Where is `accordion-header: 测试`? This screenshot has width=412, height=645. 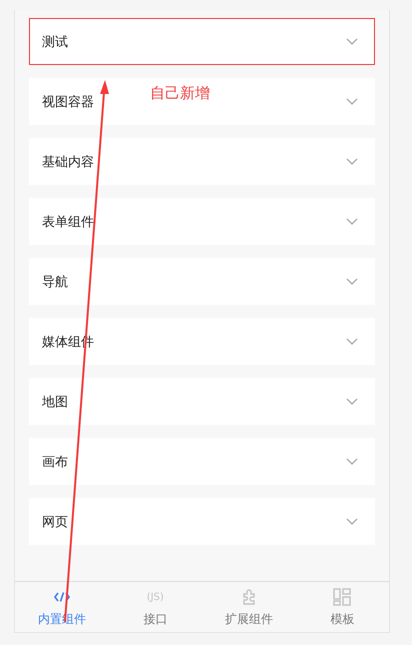 accordion-header: 测试 is located at coordinates (202, 41).